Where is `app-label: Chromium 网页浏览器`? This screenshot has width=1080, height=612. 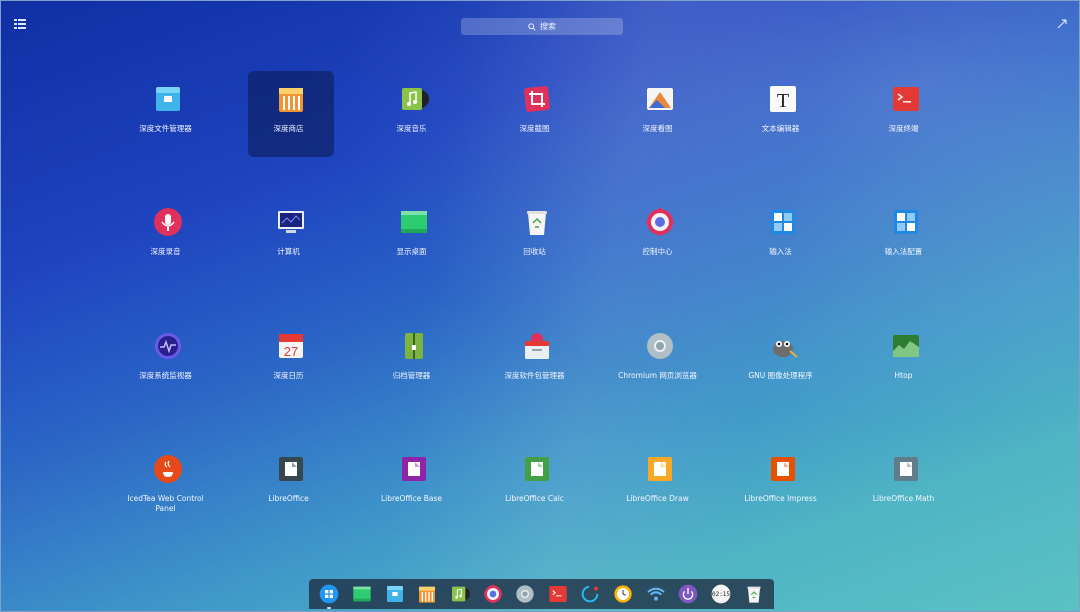
app-label: Chromium 网页浏览器 is located at coordinates (657, 375).